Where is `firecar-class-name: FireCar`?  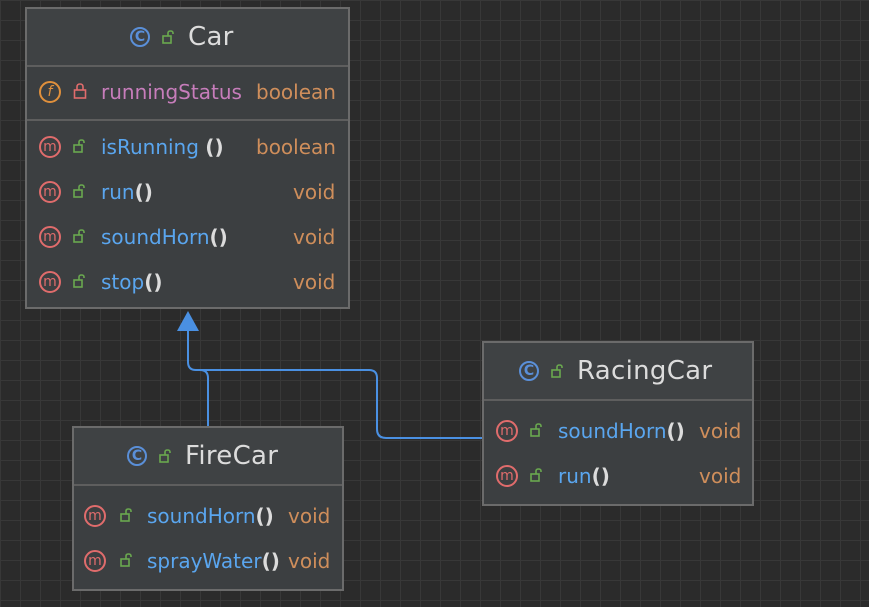 firecar-class-name: FireCar is located at coordinates (232, 456).